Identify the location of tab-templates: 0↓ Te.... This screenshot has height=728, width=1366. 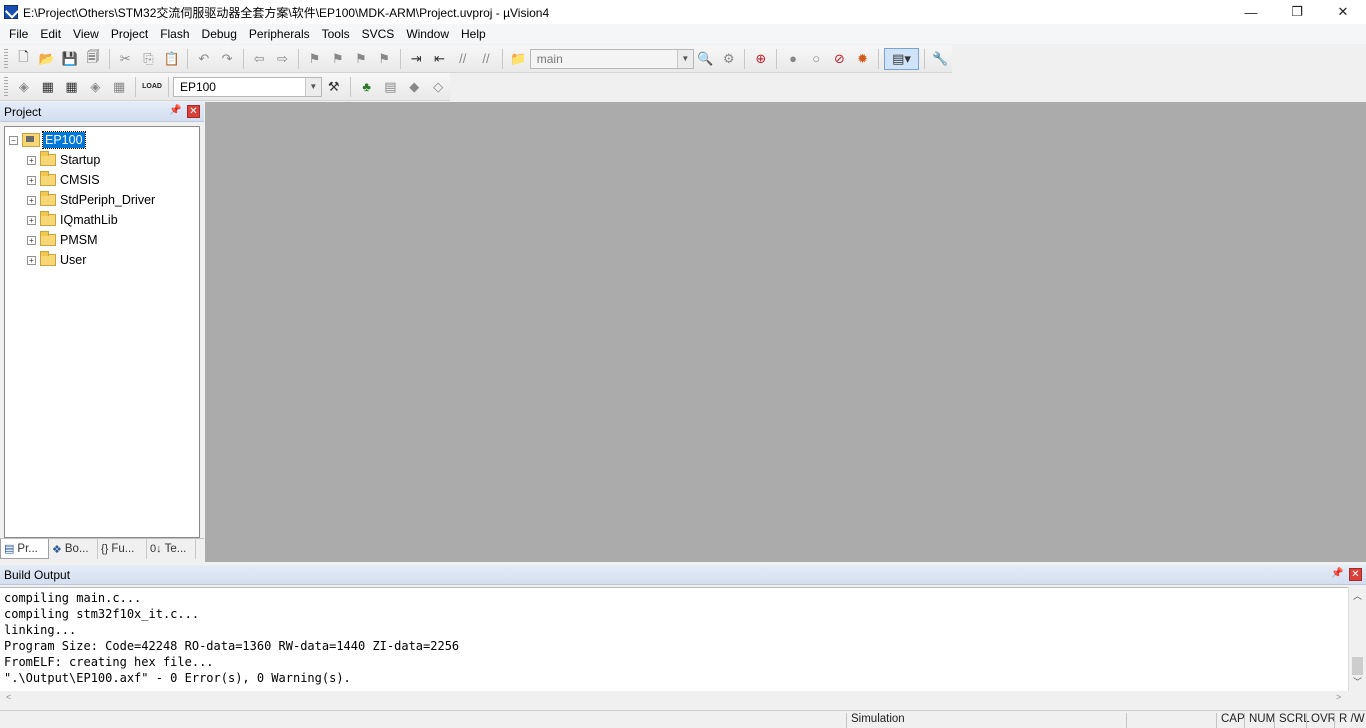
(171, 549).